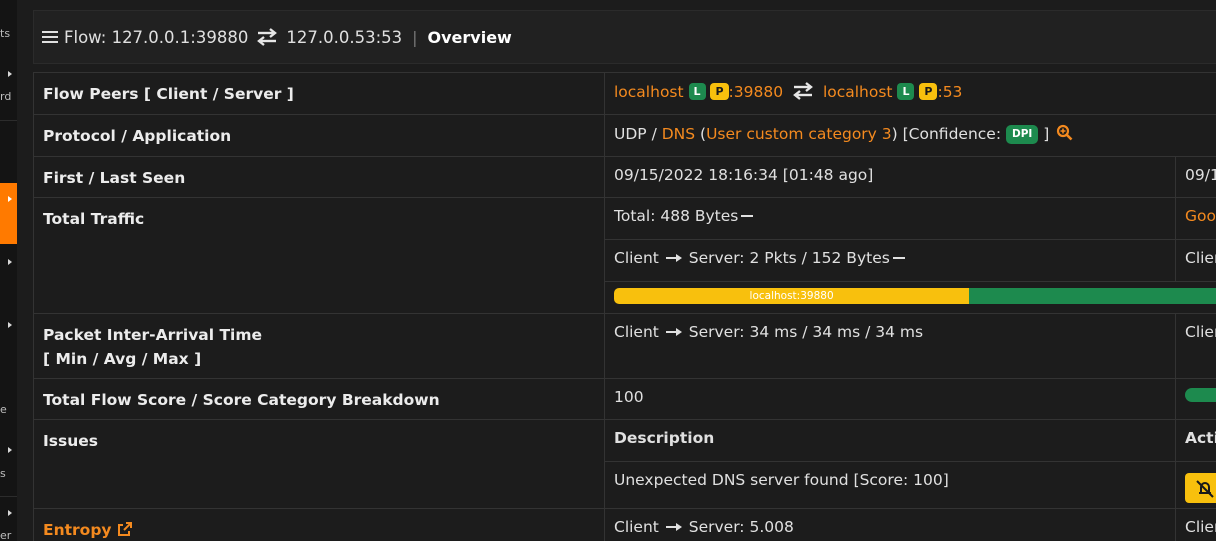 The image size is (1216, 541). What do you see at coordinates (1200, 332) in the screenshot?
I see `server-inter-arrival-value: Clien` at bounding box center [1200, 332].